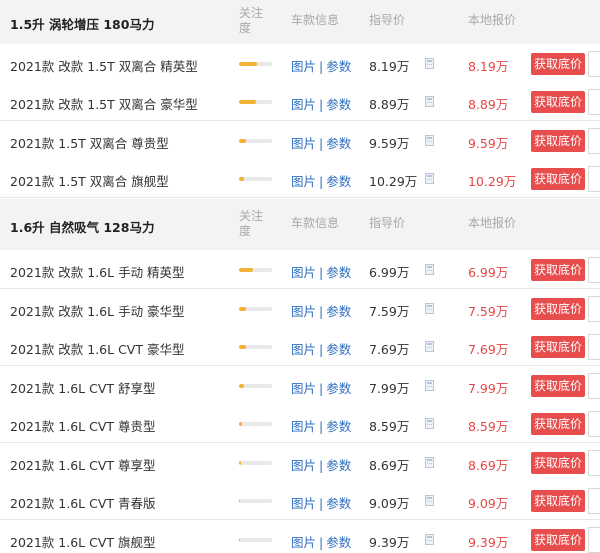  What do you see at coordinates (83, 502) in the screenshot?
I see `car-model-name: 2021款 1.6L CVT 青春版` at bounding box center [83, 502].